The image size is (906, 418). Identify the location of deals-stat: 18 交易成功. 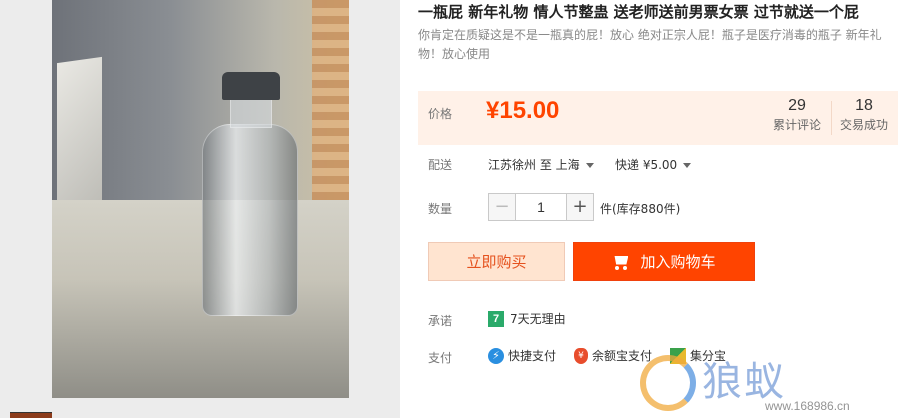
(864, 115).